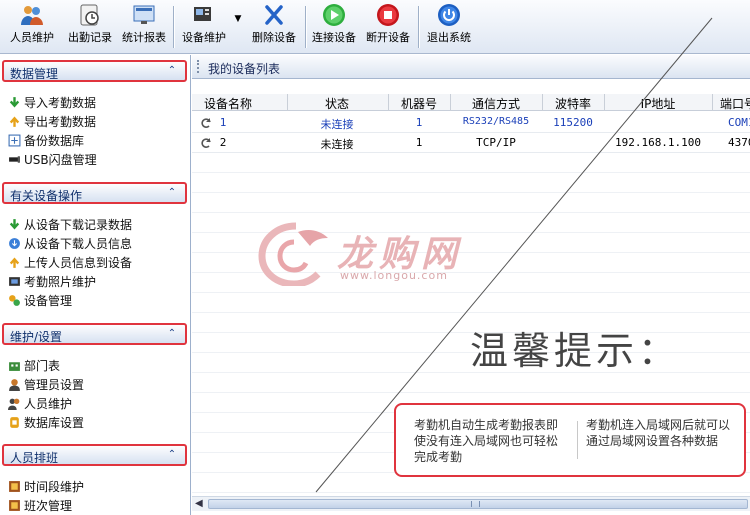  What do you see at coordinates (449, 37) in the screenshot?
I see `exit-system-label: 退出系统` at bounding box center [449, 37].